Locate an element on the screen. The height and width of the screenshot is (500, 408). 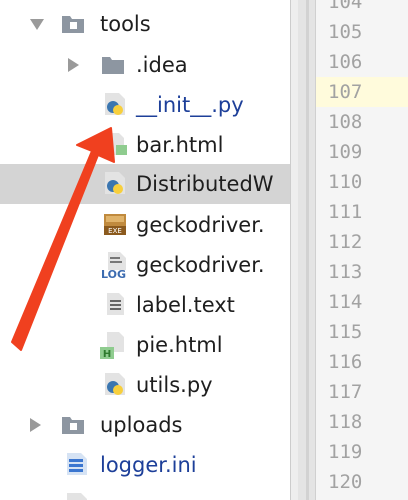
tree-item-idea: .idea is located at coordinates (145, 65).